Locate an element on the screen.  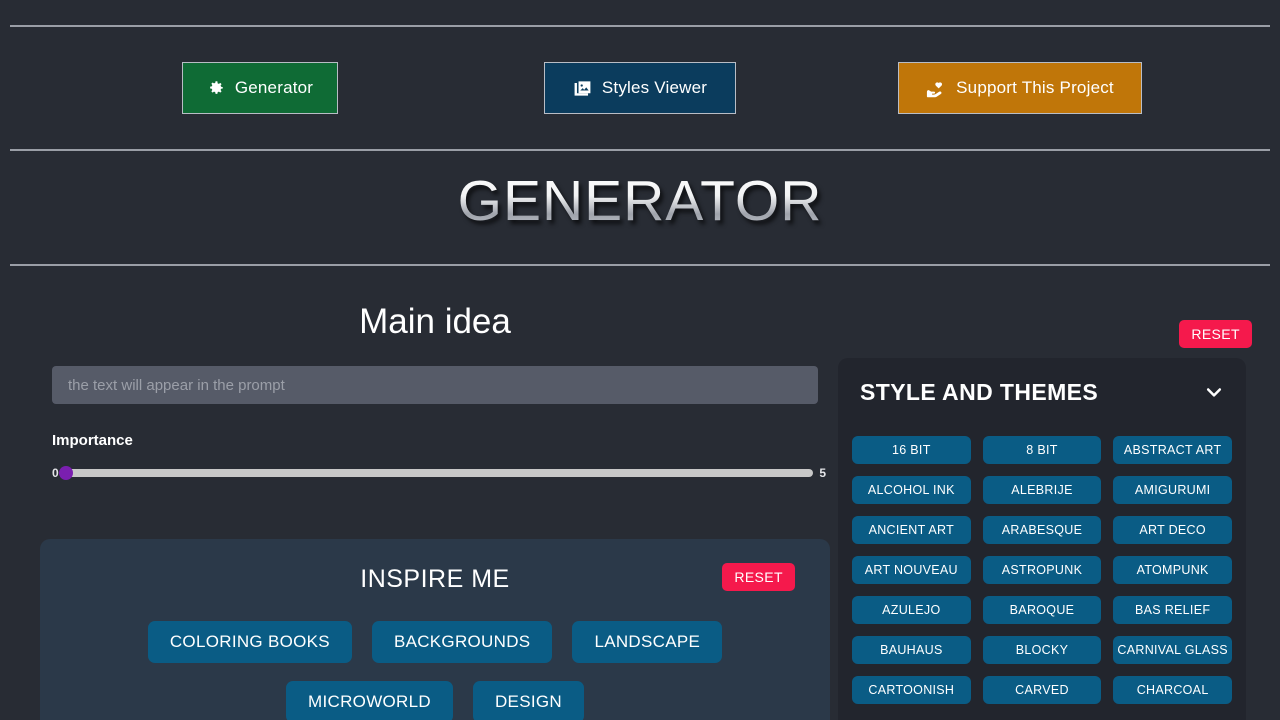
styles-reset-wrapper: RESET is located at coordinates (1215, 334).